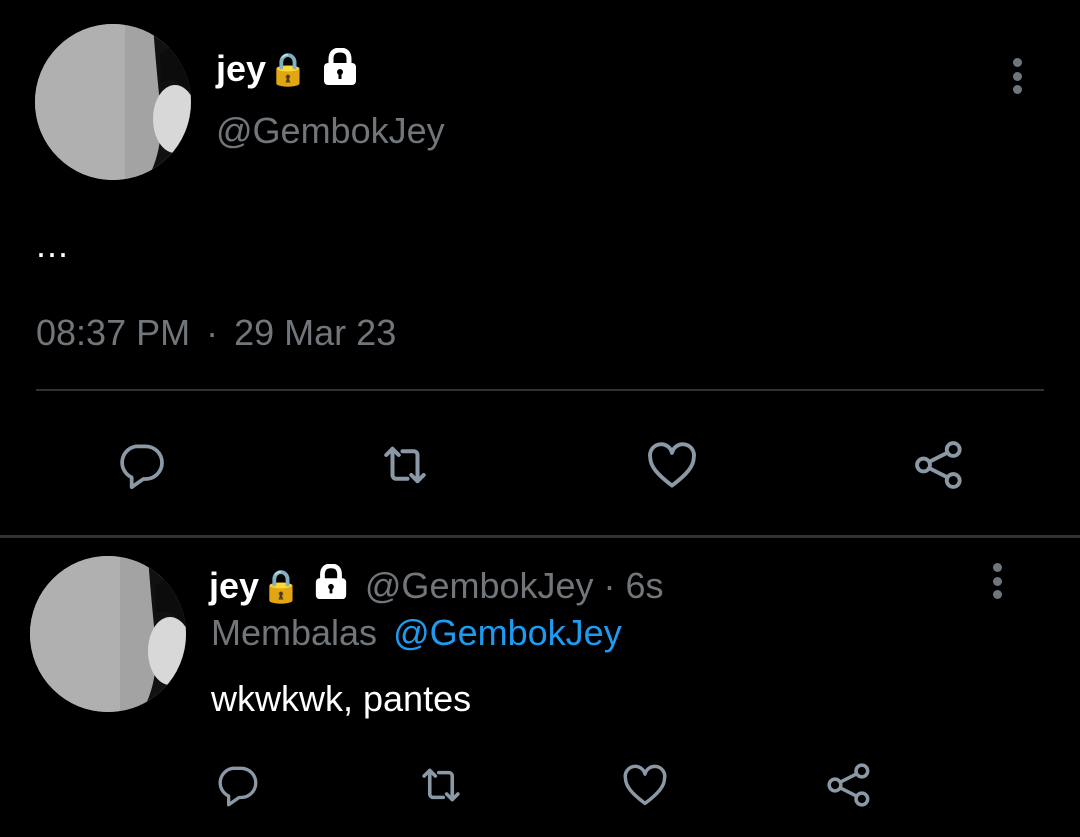  Describe the element at coordinates (997, 581) in the screenshot. I see `reply-more-icon` at that location.